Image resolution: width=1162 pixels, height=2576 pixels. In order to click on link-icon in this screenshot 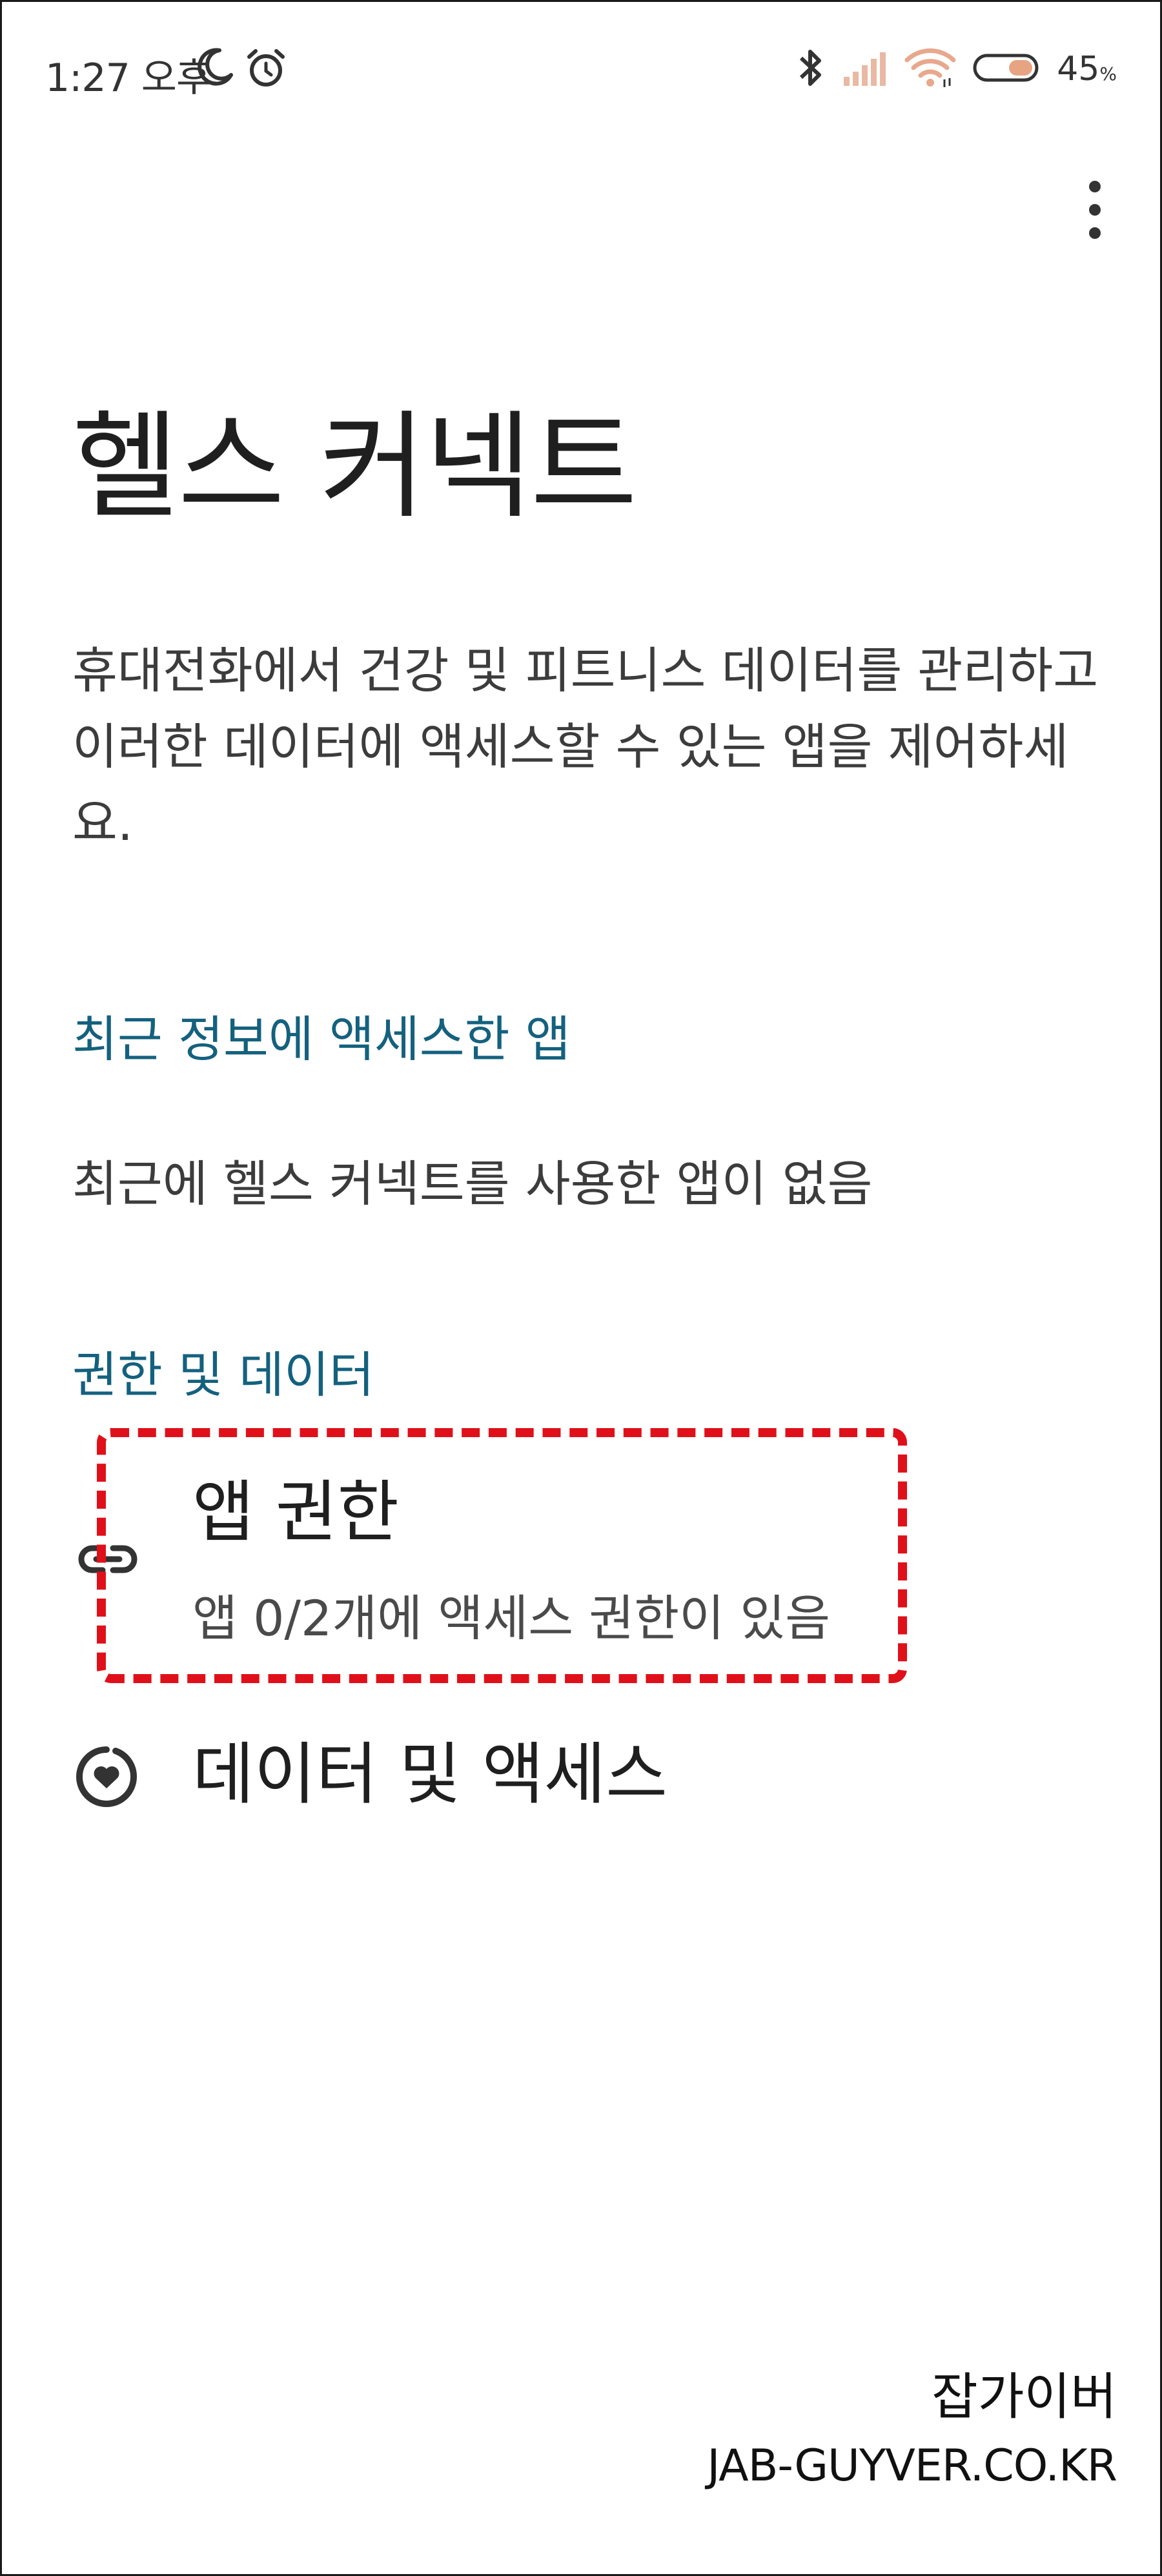, I will do `click(107, 1561)`.